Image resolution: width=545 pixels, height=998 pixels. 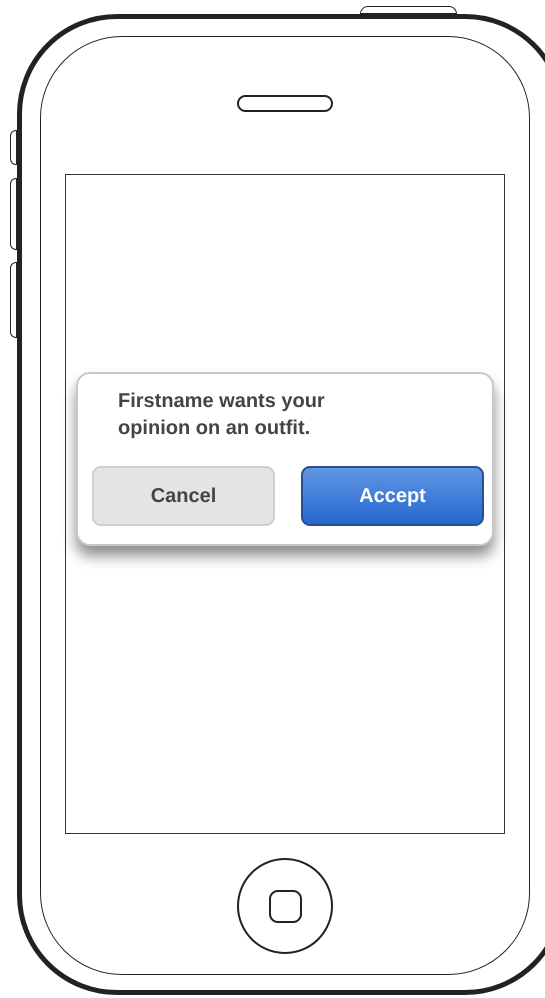 What do you see at coordinates (392, 496) in the screenshot?
I see `accept-button: Accept` at bounding box center [392, 496].